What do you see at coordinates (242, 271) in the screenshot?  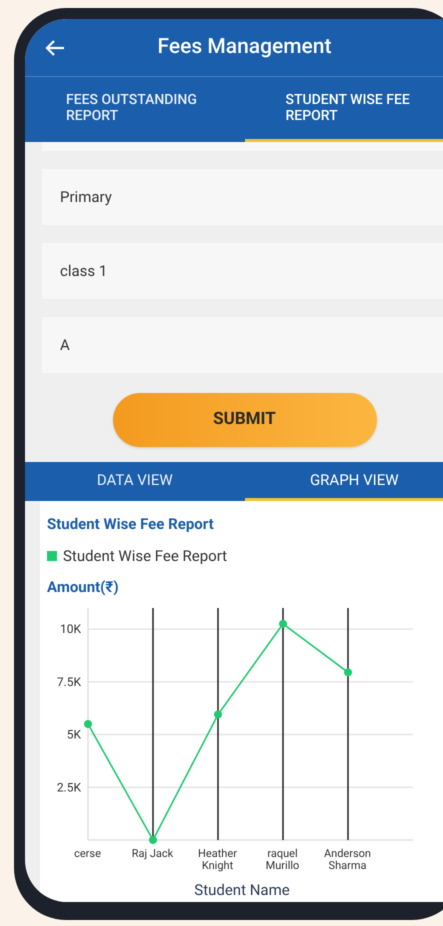 I see `form-field: class 1` at bounding box center [242, 271].